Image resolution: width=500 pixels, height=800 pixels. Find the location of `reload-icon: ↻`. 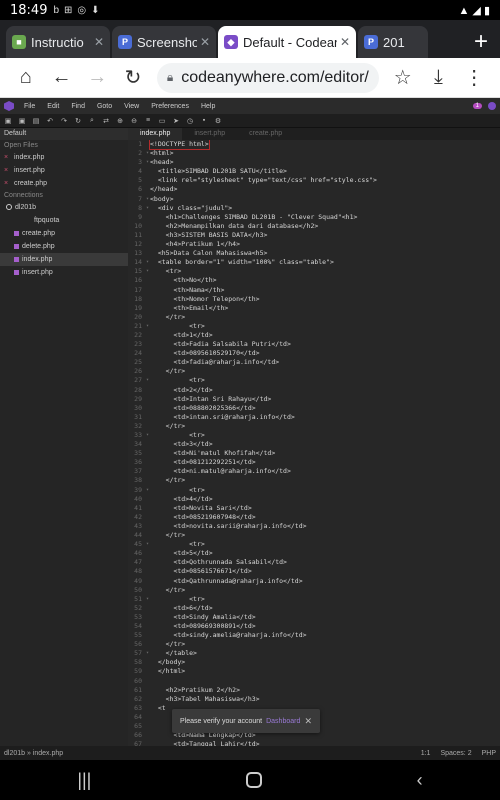

reload-icon: ↻ is located at coordinates (133, 78).